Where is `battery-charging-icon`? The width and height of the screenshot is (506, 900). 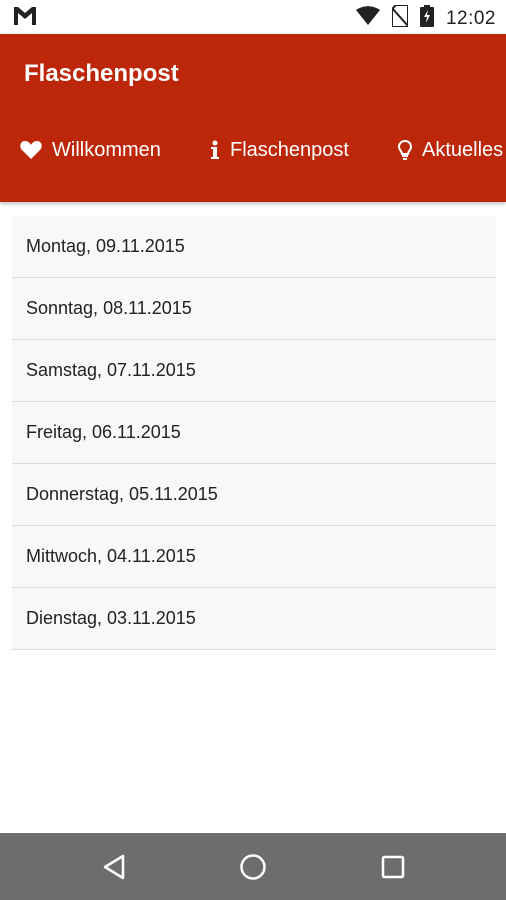
battery-charging-icon is located at coordinates (426, 18).